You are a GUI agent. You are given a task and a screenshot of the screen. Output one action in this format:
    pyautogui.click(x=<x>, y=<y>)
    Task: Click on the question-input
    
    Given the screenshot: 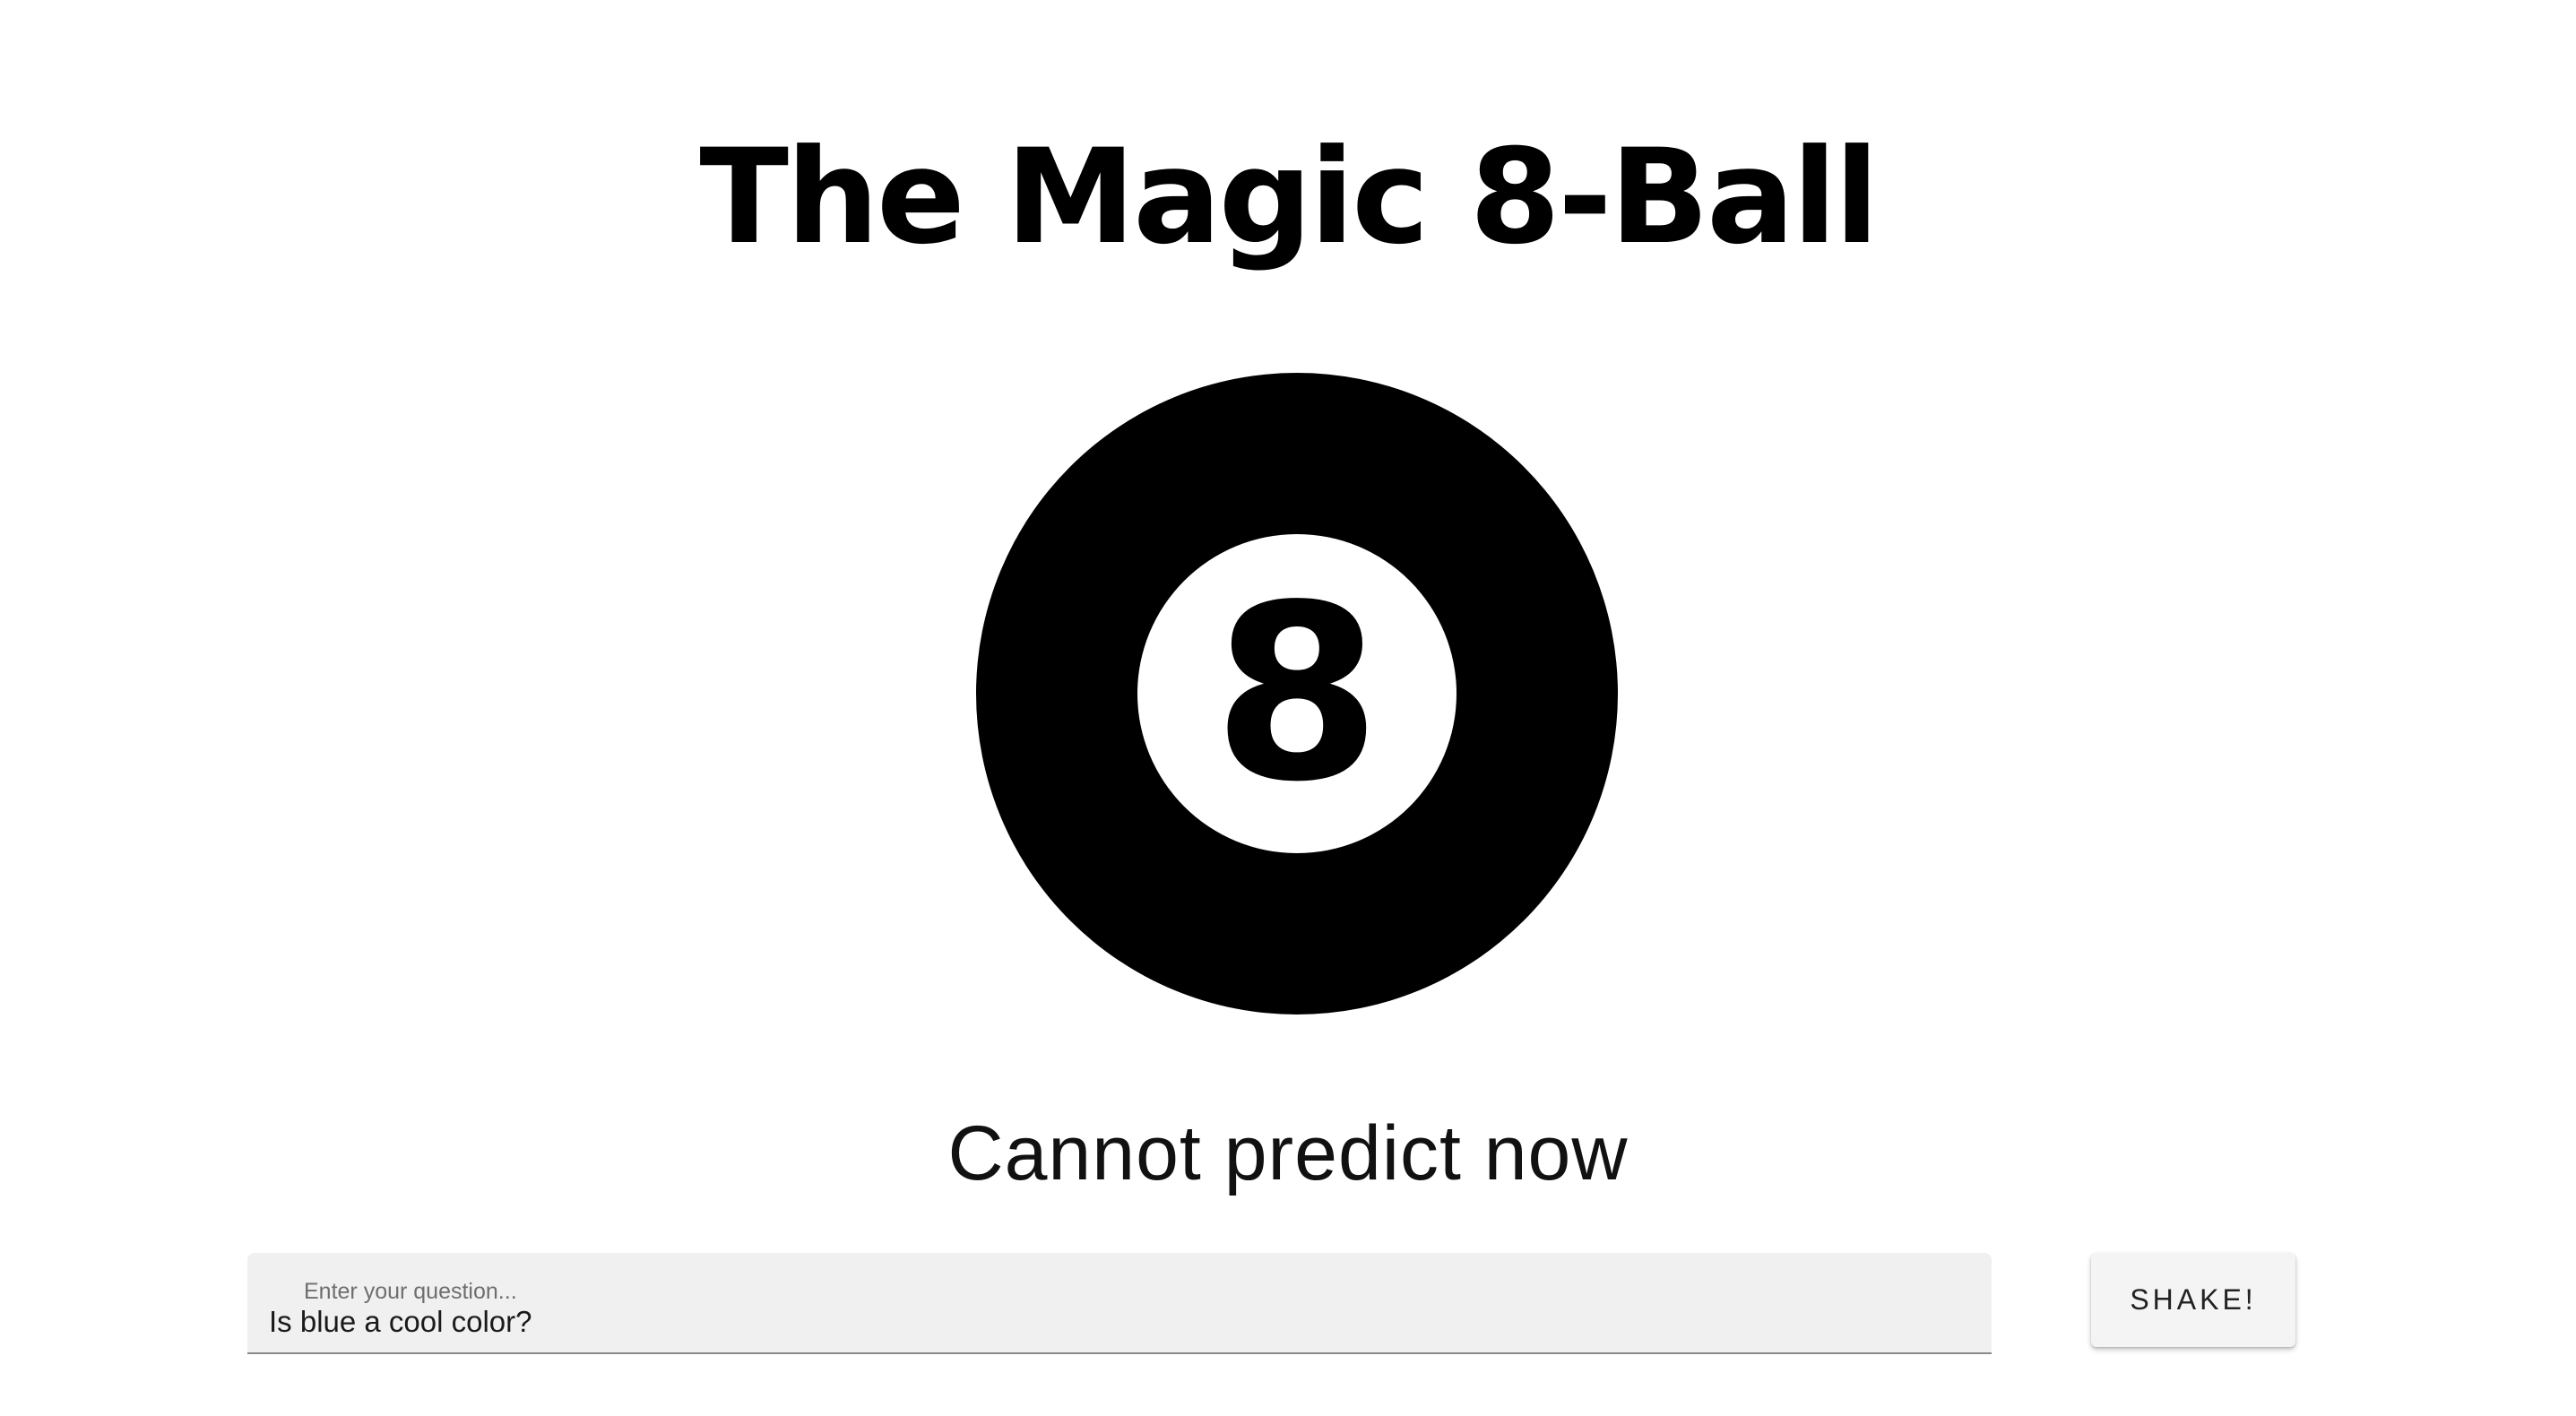 What is the action you would take?
    pyautogui.click(x=1111, y=1322)
    